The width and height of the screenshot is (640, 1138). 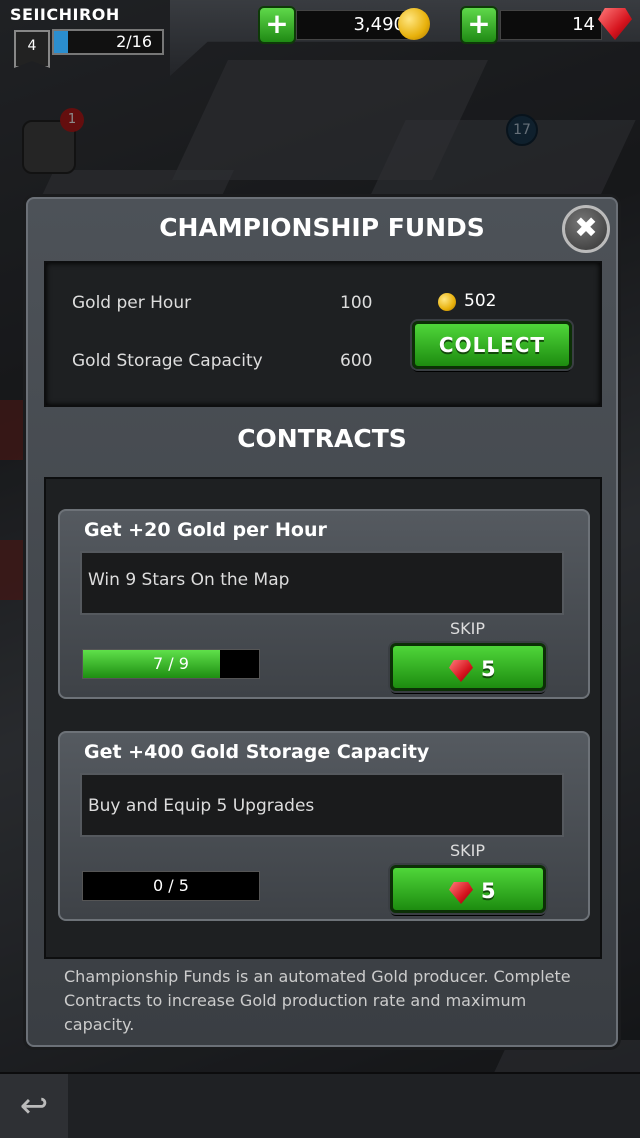 What do you see at coordinates (356, 303) in the screenshot?
I see `gold-per-hour-value: 100` at bounding box center [356, 303].